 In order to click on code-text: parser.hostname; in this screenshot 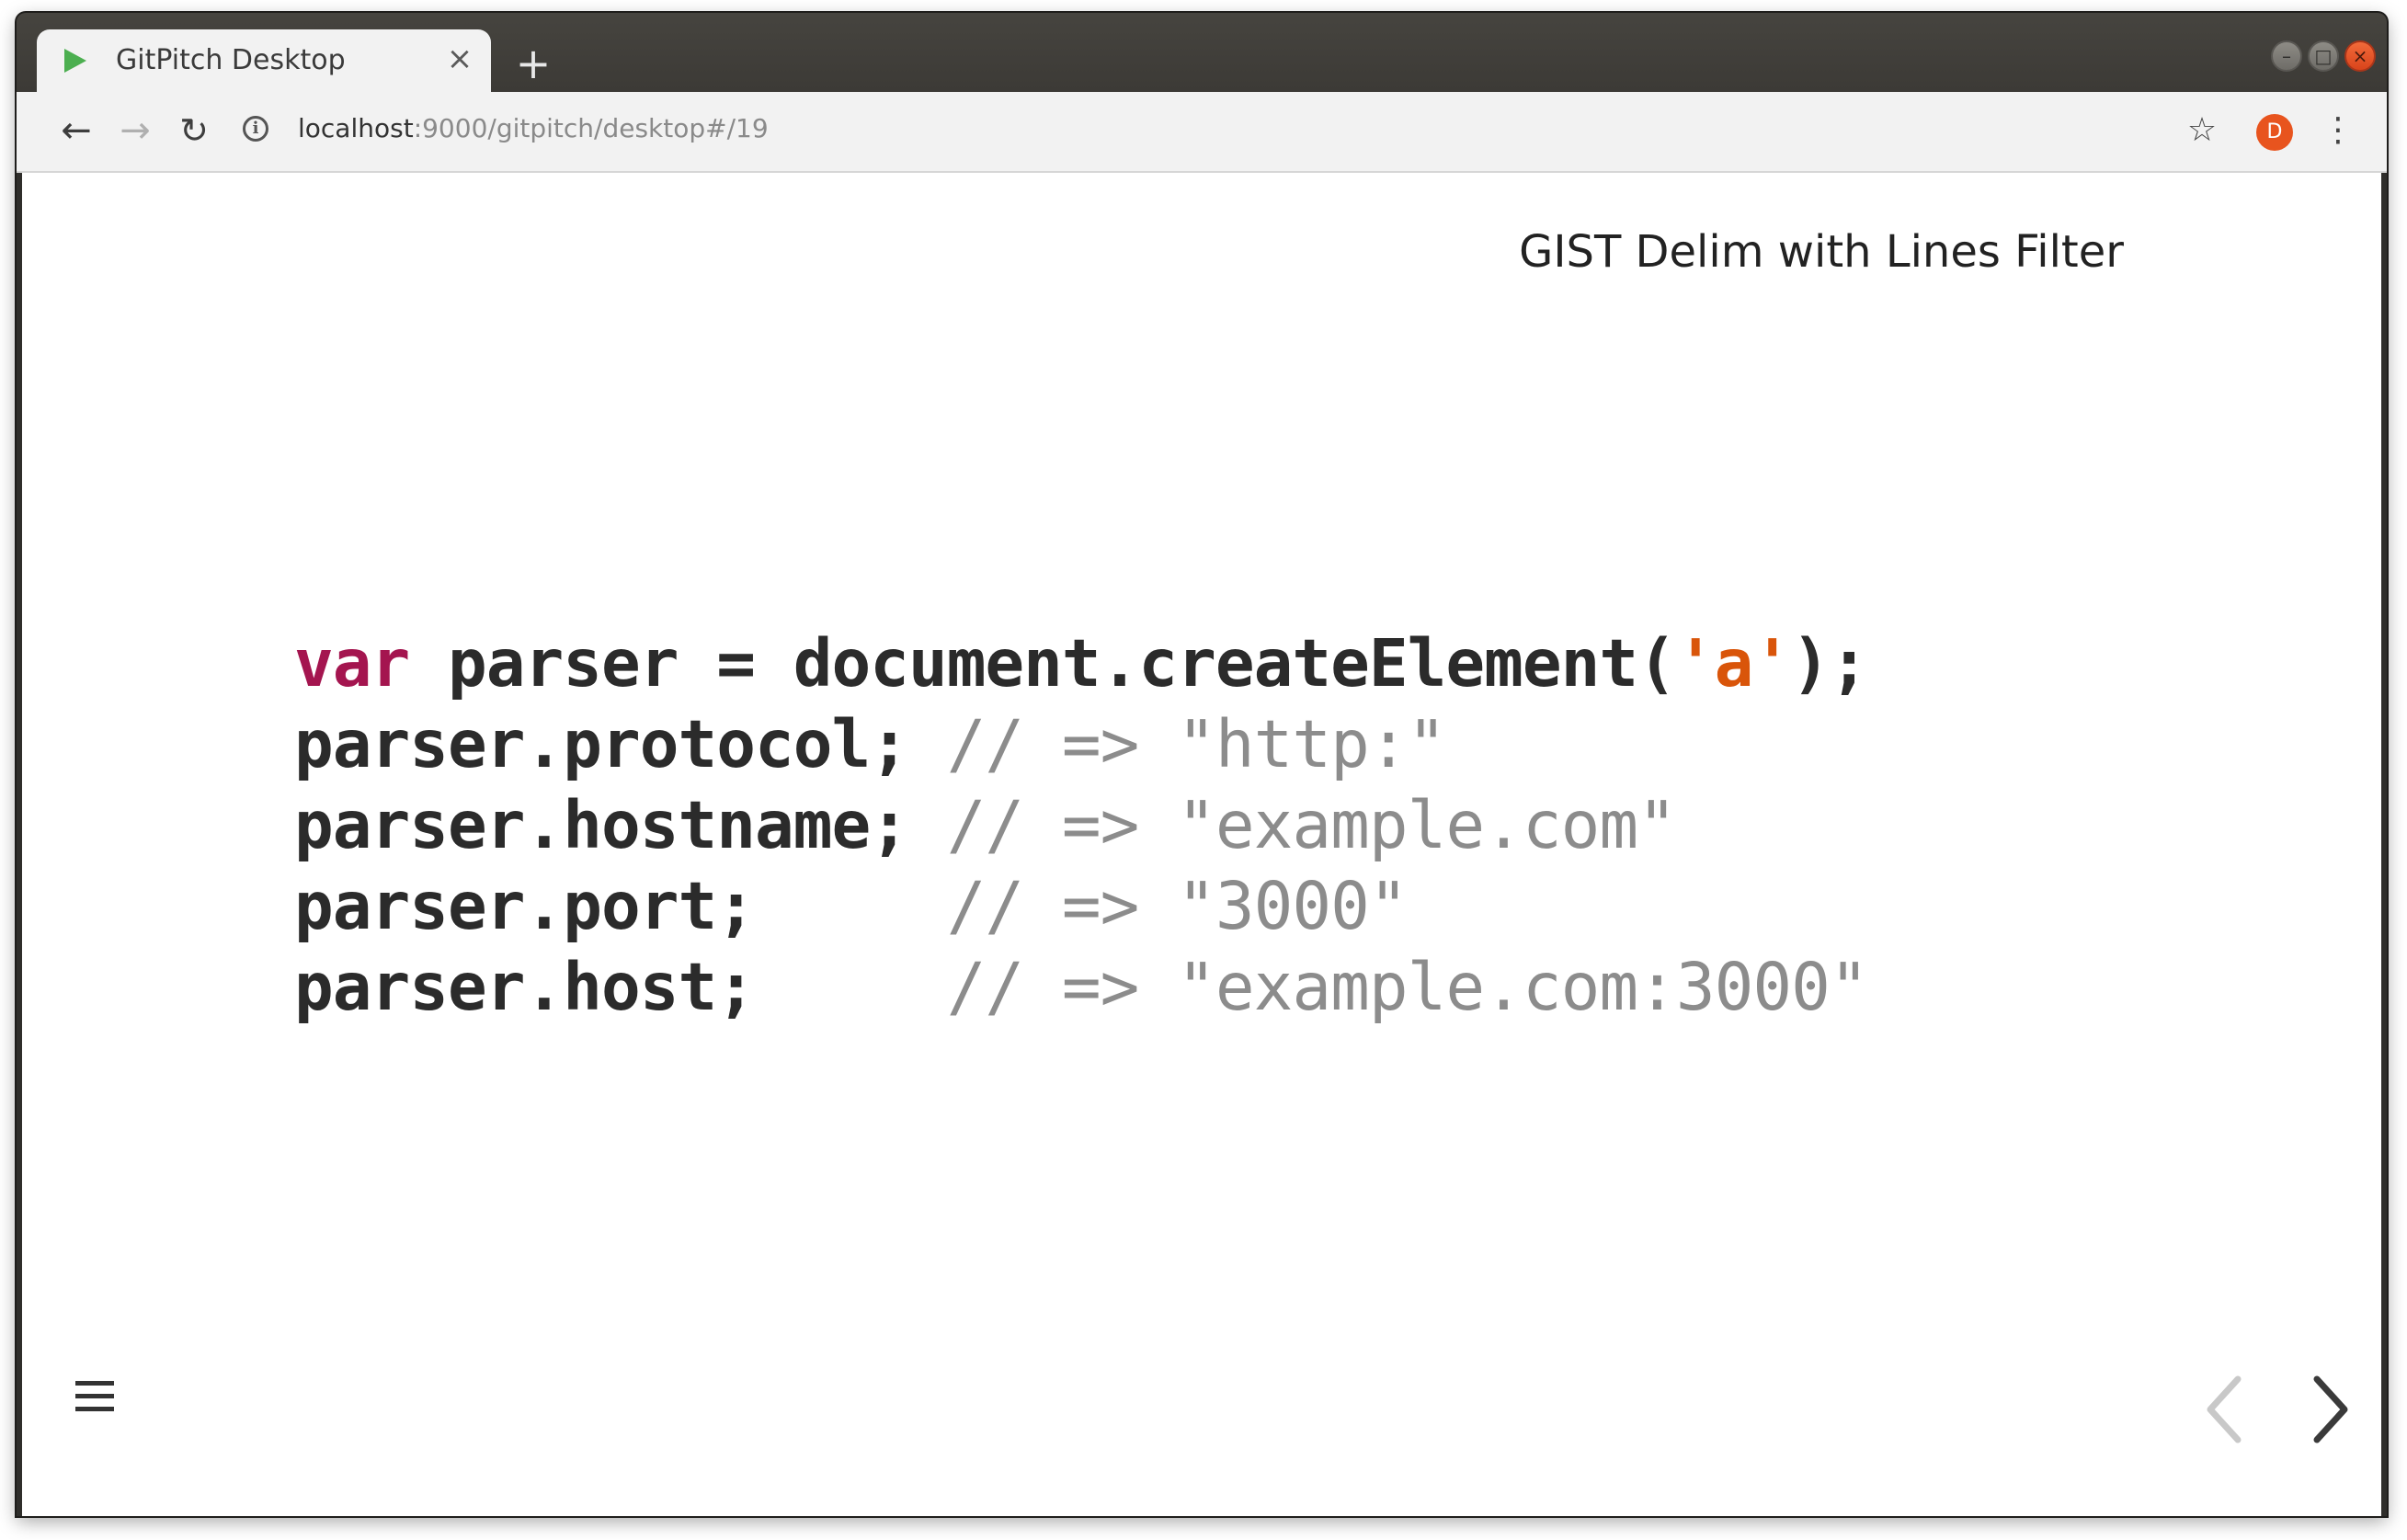, I will do `click(620, 825)`.